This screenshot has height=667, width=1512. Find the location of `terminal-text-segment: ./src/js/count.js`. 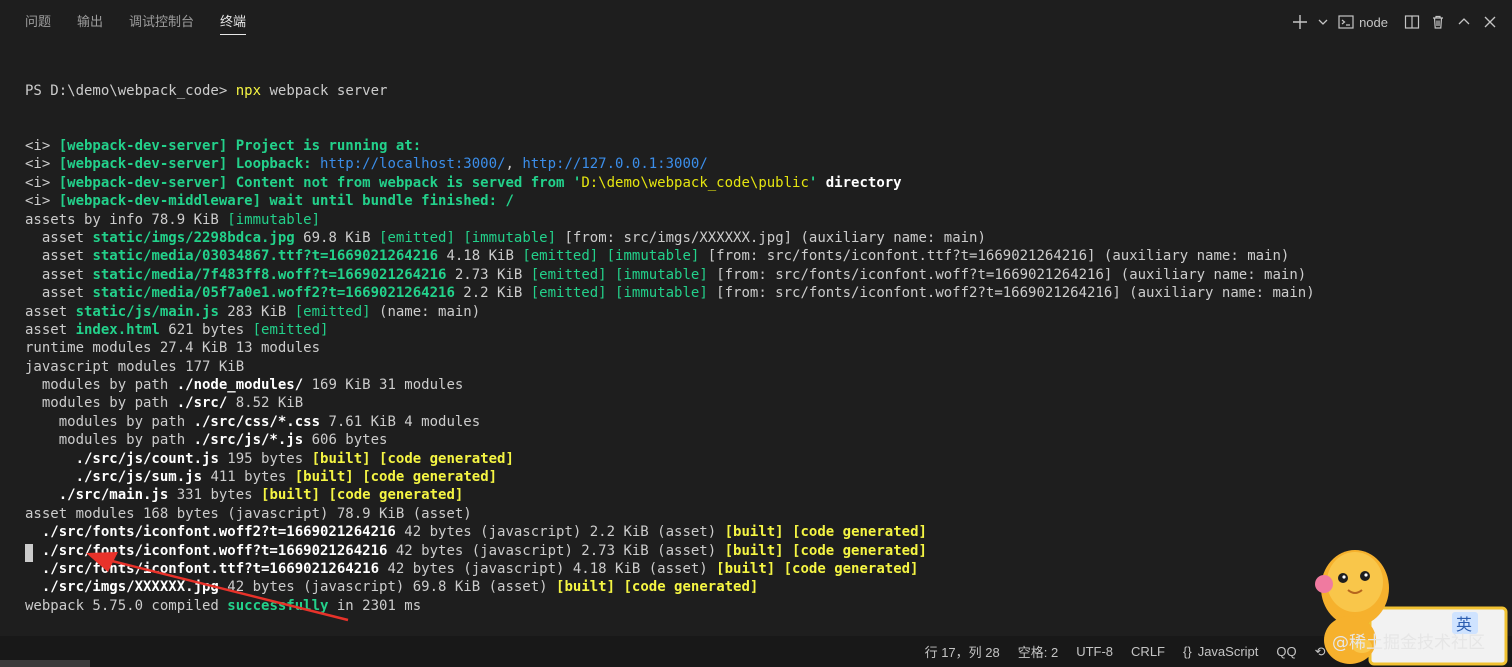

terminal-text-segment: ./src/js/count.js is located at coordinates (147, 458).